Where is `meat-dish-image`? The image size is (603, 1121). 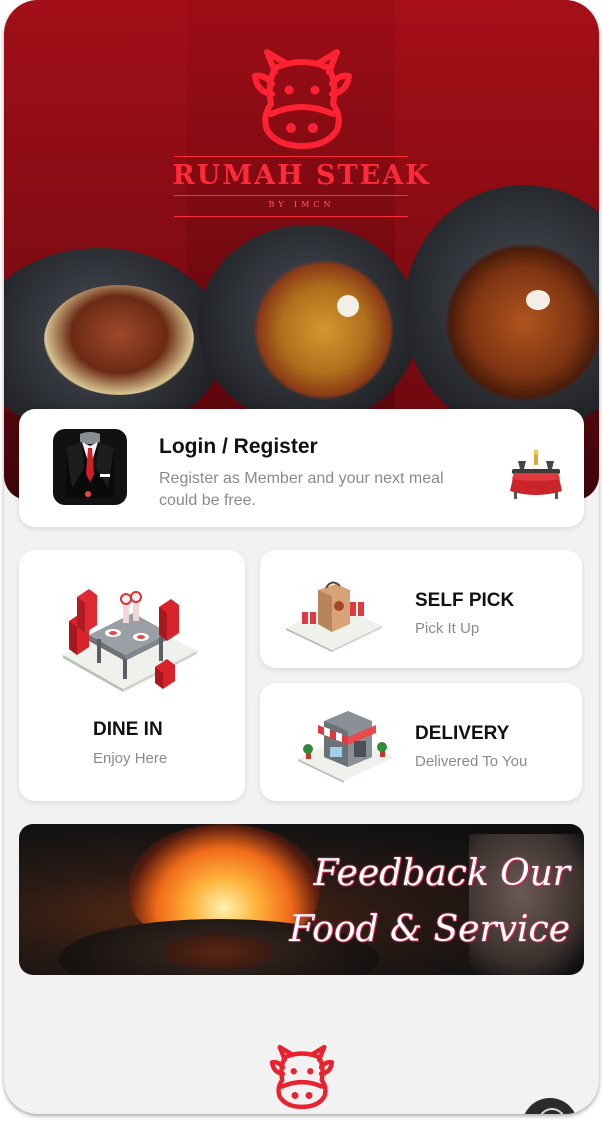
meat-dish-image is located at coordinates (520, 322).